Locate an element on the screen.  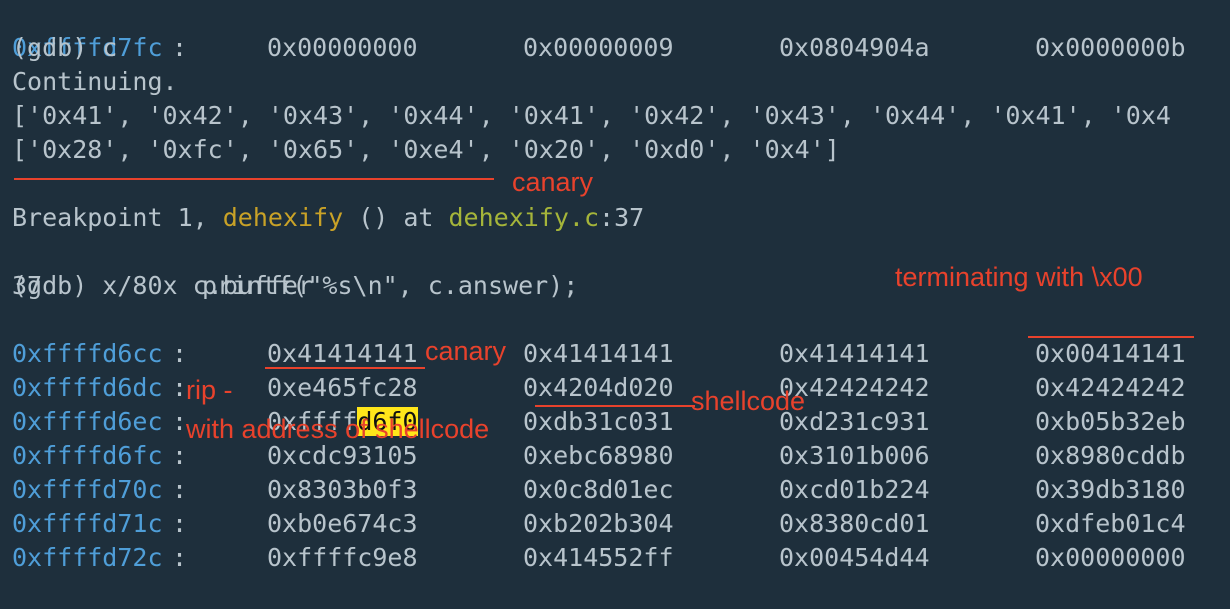
rip-detail-annotation: with address of shellcode is located at coordinates (338, 429).